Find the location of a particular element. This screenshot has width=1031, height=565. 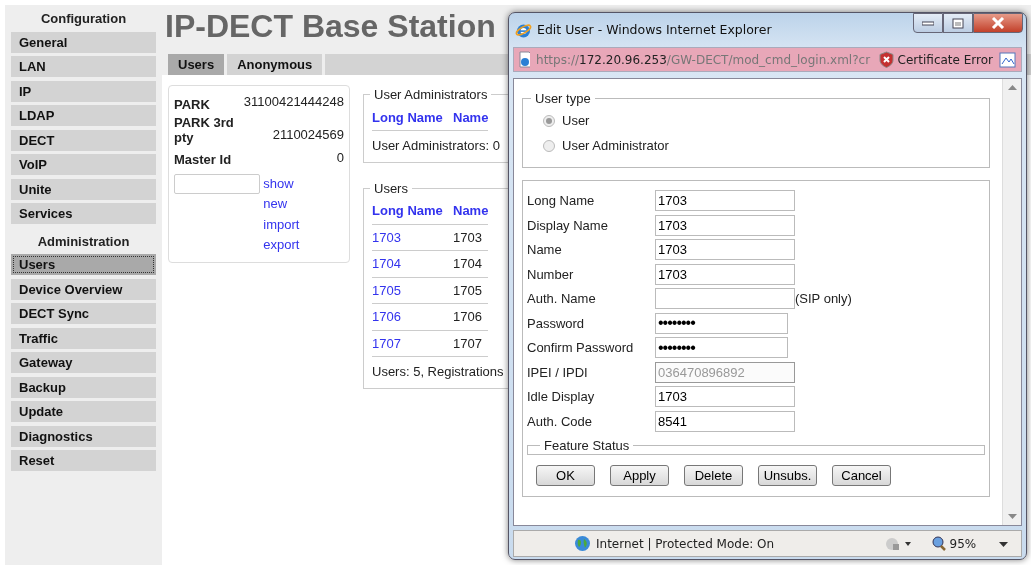

scrollbar is located at coordinates (1011, 302).